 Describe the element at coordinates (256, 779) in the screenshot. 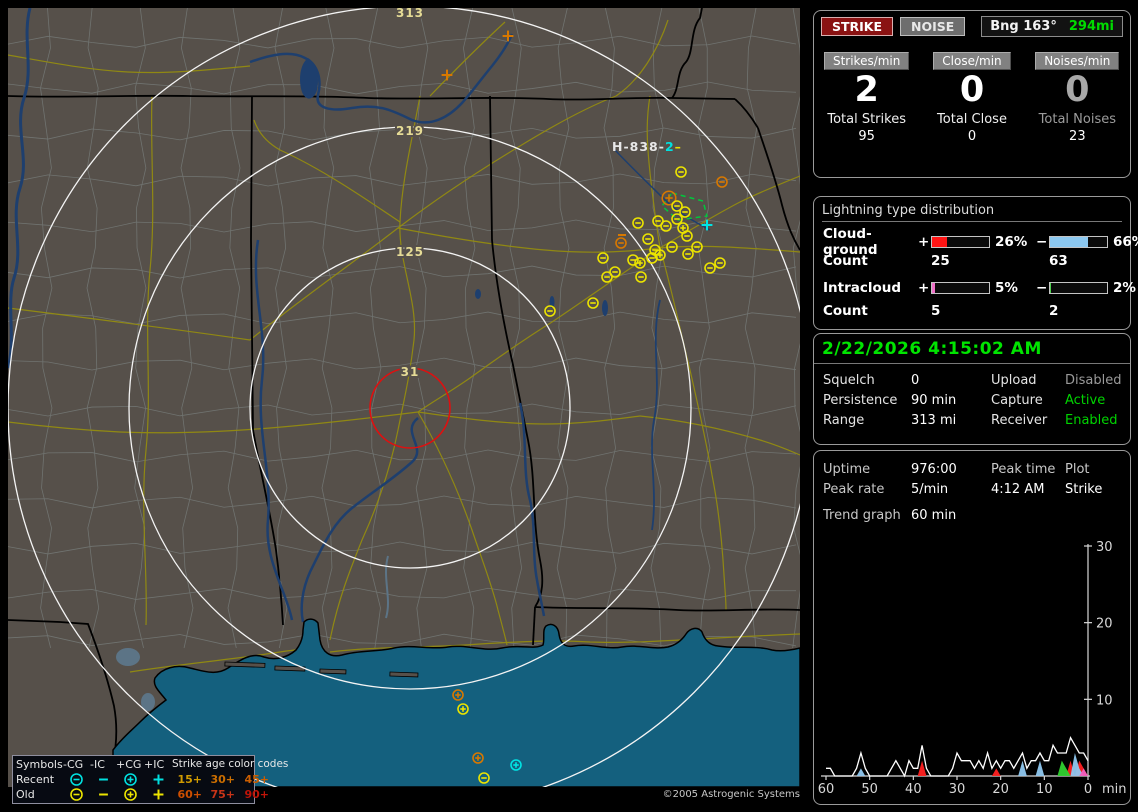

I see `age-45: 45+` at that location.